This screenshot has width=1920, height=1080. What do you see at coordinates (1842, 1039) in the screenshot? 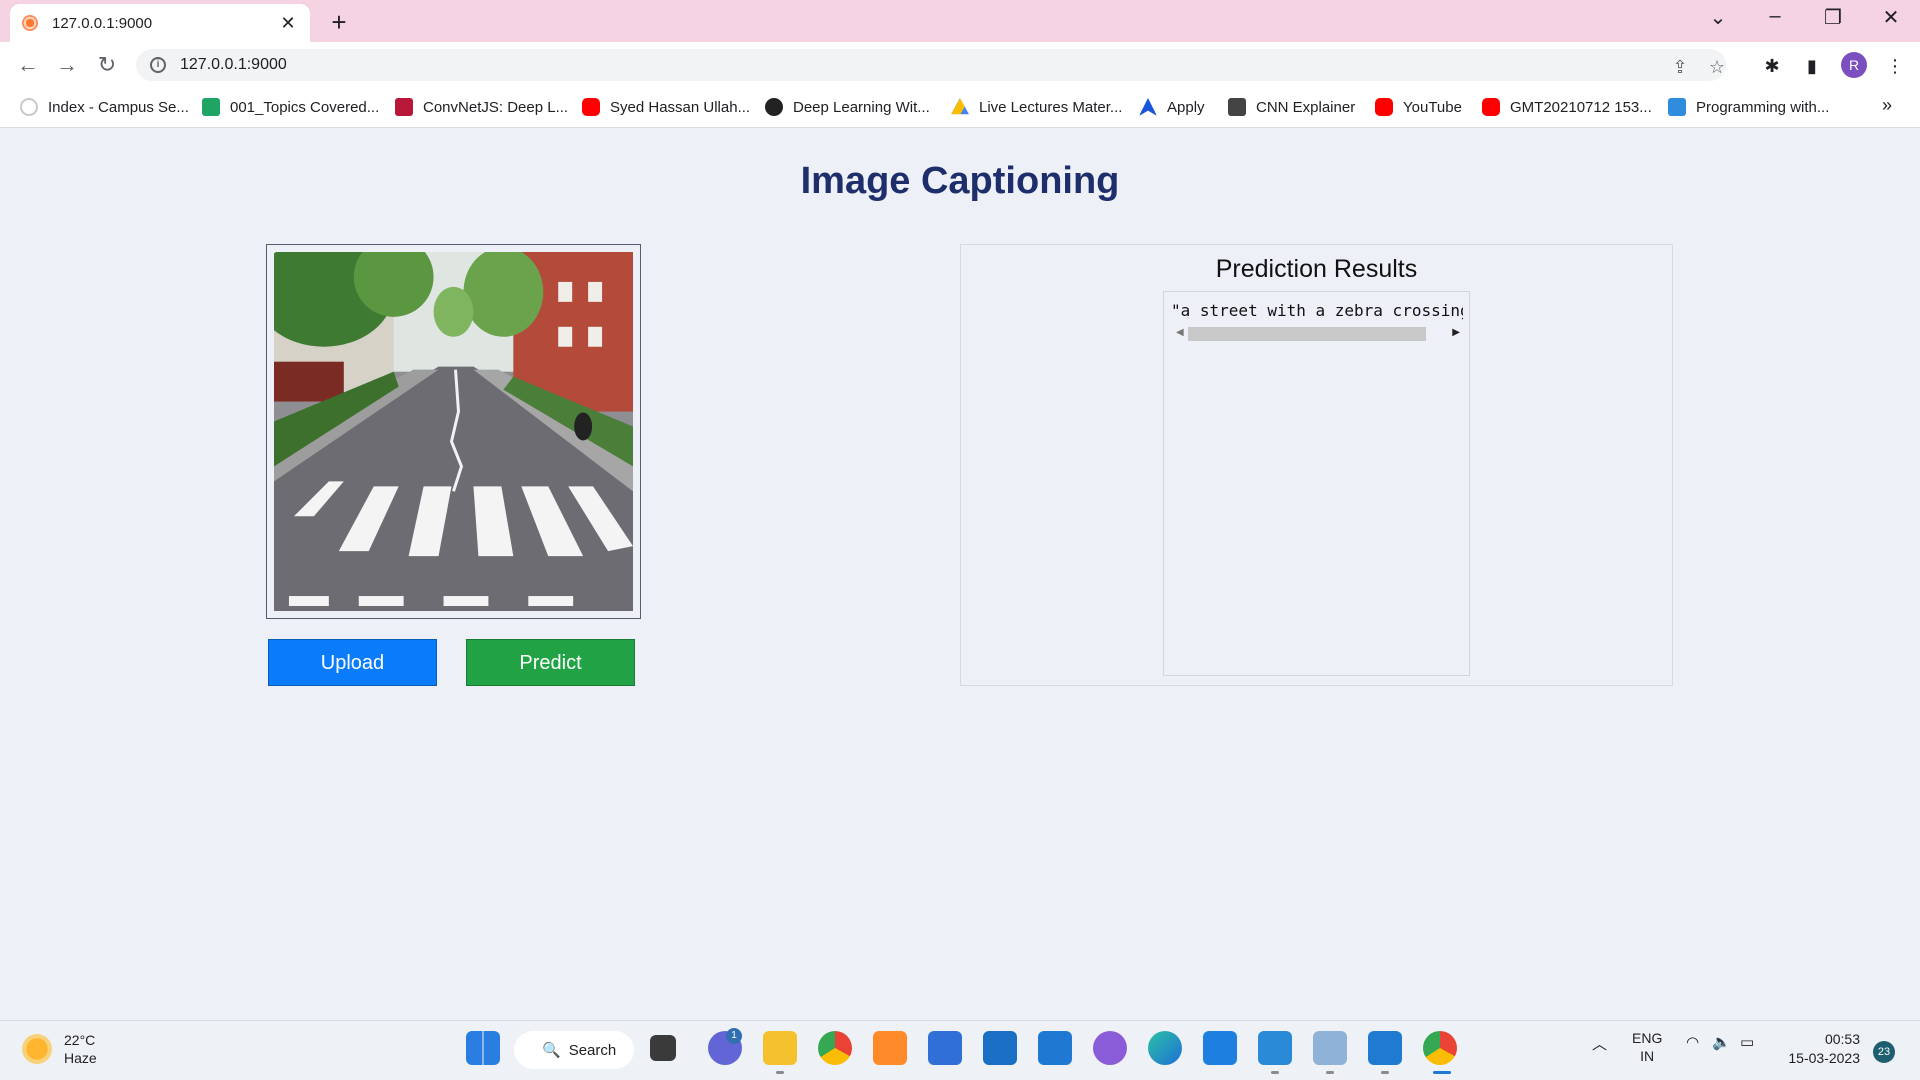
I see `clock-time: 00:53` at bounding box center [1842, 1039].